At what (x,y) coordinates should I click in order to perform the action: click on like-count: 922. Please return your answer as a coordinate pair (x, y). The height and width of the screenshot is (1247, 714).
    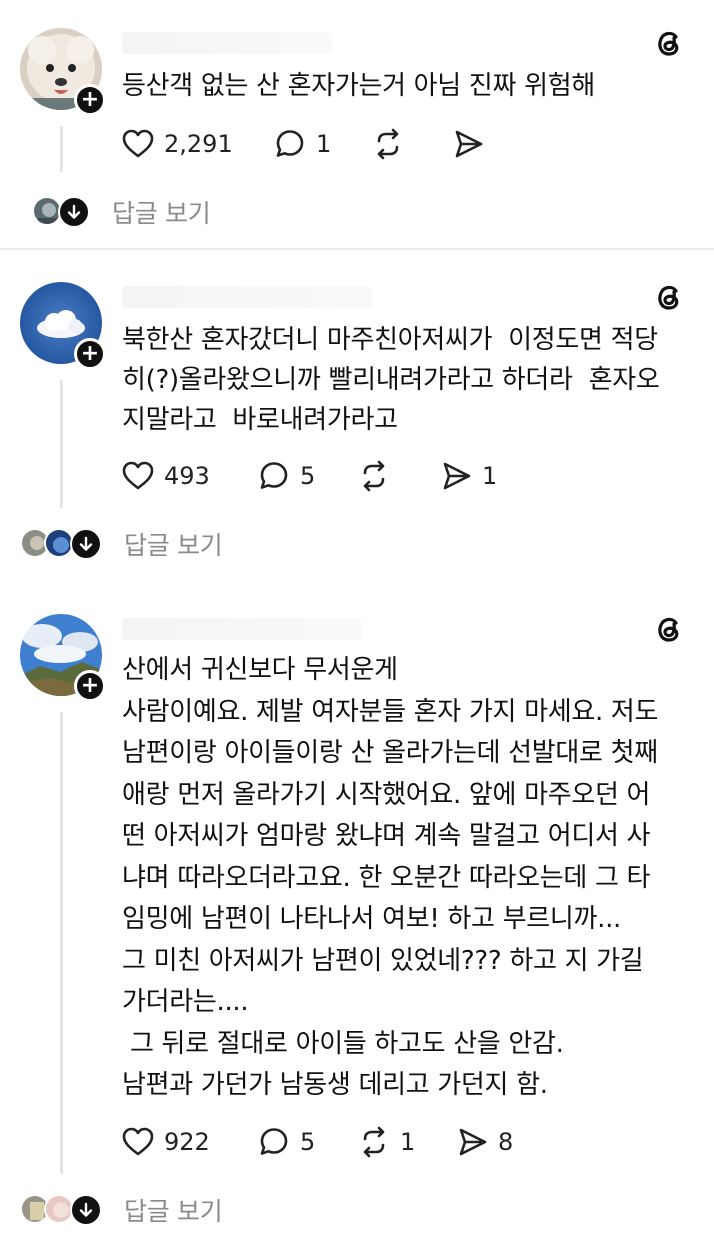
    Looking at the image, I should click on (187, 1142).